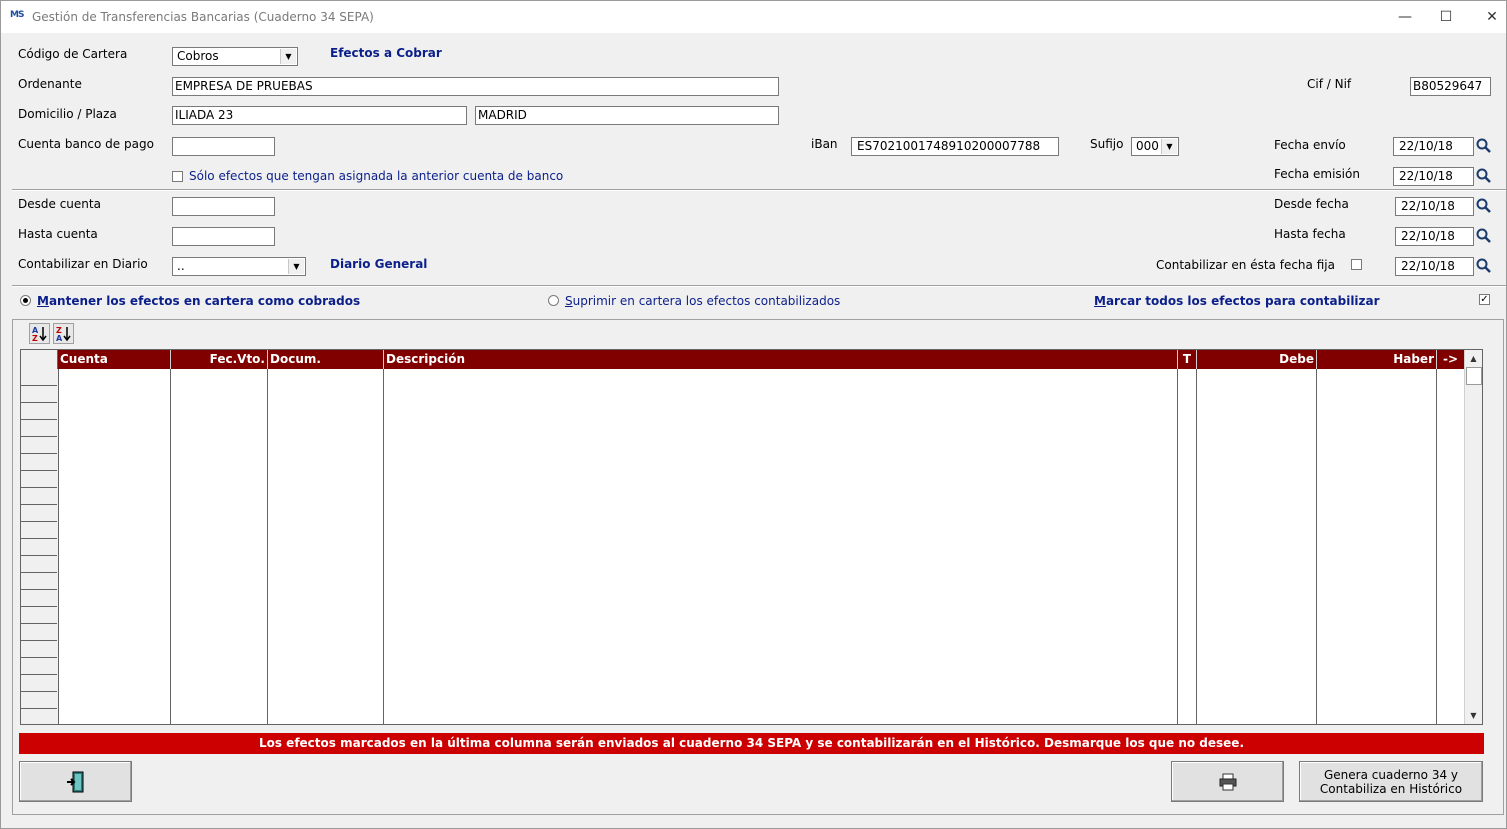 This screenshot has height=829, width=1507. I want to click on cuenta-banco-field, so click(223, 146).